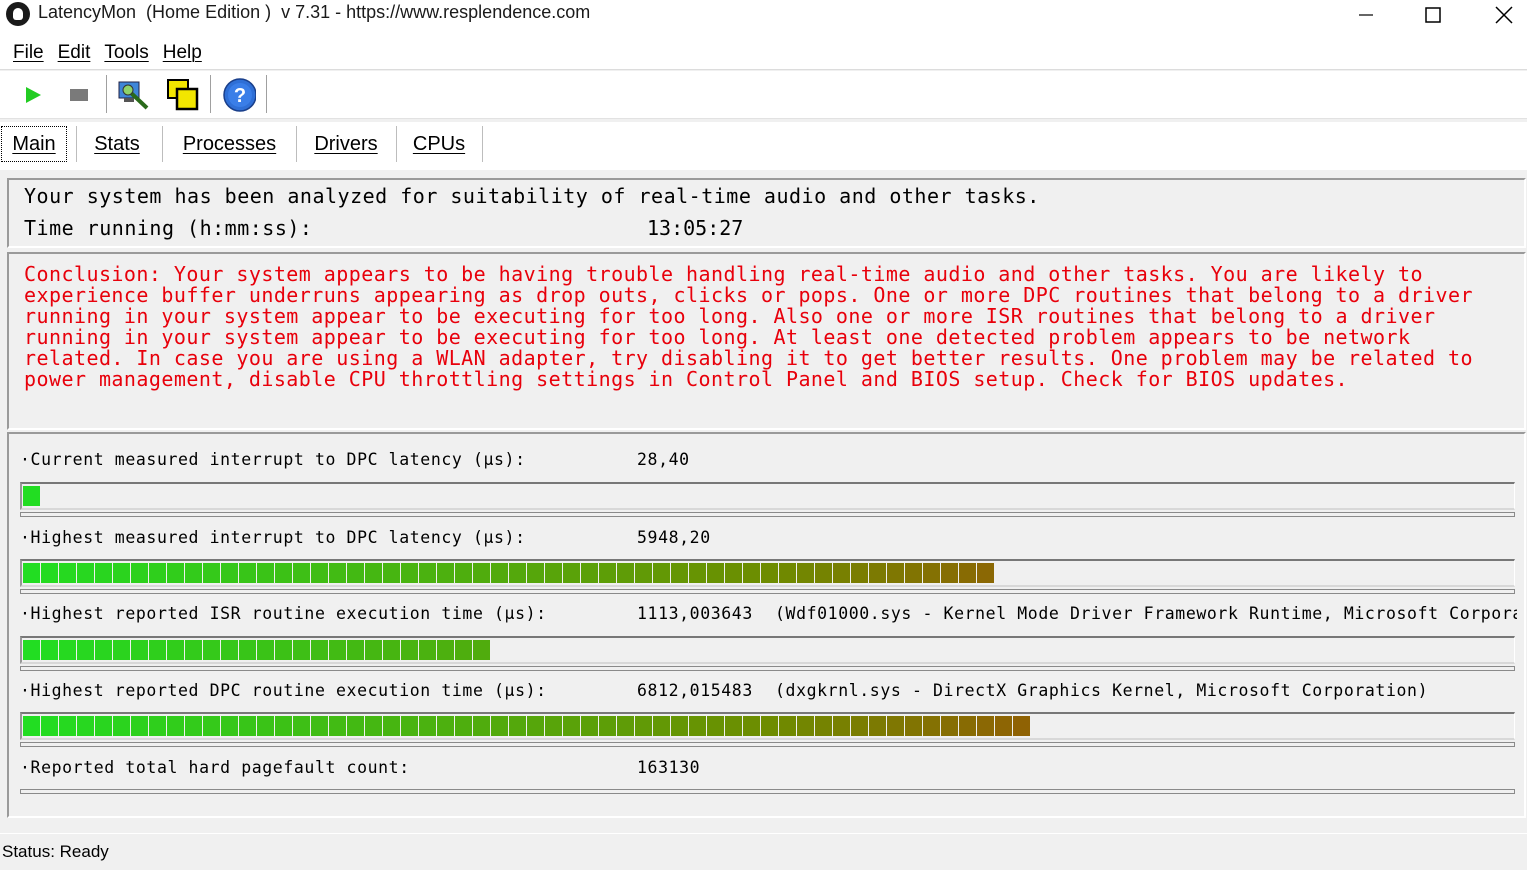 The image size is (1527, 870). What do you see at coordinates (183, 95) in the screenshot?
I see `copy-window-button` at bounding box center [183, 95].